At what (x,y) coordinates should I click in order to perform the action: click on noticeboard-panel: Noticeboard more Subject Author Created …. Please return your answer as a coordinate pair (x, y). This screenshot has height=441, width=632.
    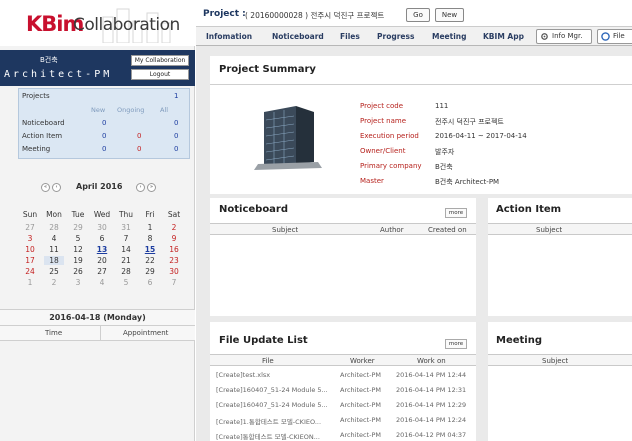
    Looking at the image, I should click on (343, 257).